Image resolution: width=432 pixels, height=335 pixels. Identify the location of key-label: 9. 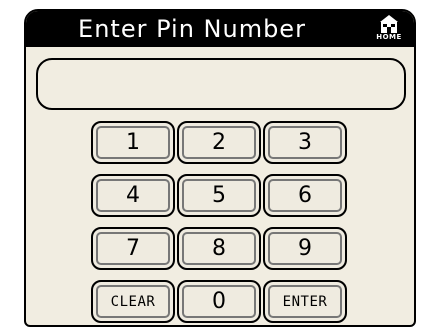
(305, 248).